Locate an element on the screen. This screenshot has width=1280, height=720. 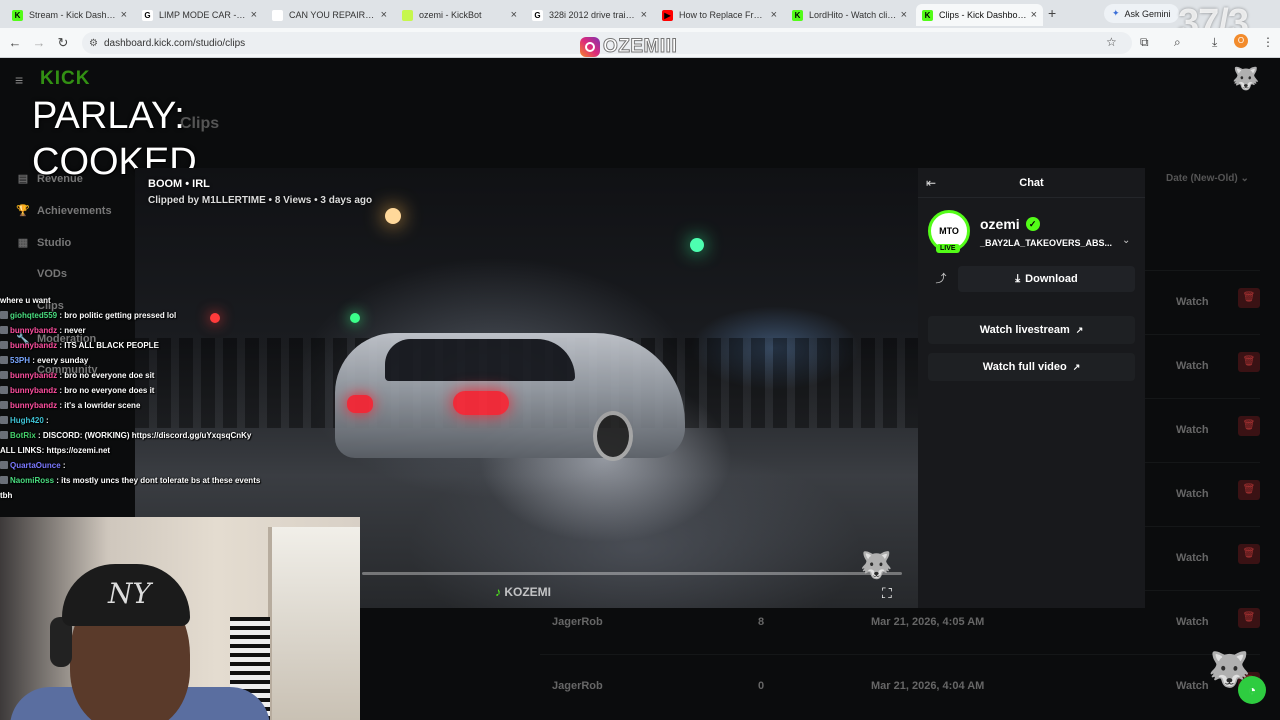
download-icon: ⤓ is located at coordinates (1018, 278).